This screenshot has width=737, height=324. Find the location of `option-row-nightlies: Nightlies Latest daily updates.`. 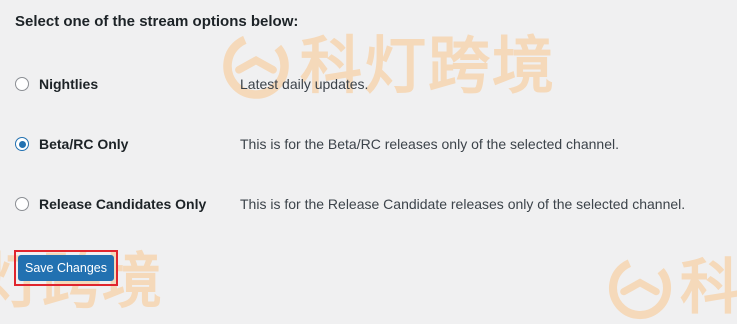

option-row-nightlies: Nightlies Latest daily updates. is located at coordinates (365, 84).